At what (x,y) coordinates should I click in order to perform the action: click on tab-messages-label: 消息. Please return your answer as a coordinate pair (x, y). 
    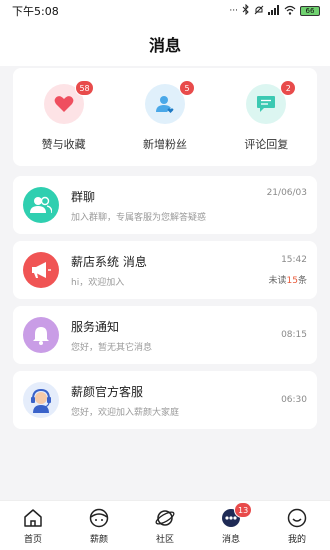
    Looking at the image, I should click on (230, 540).